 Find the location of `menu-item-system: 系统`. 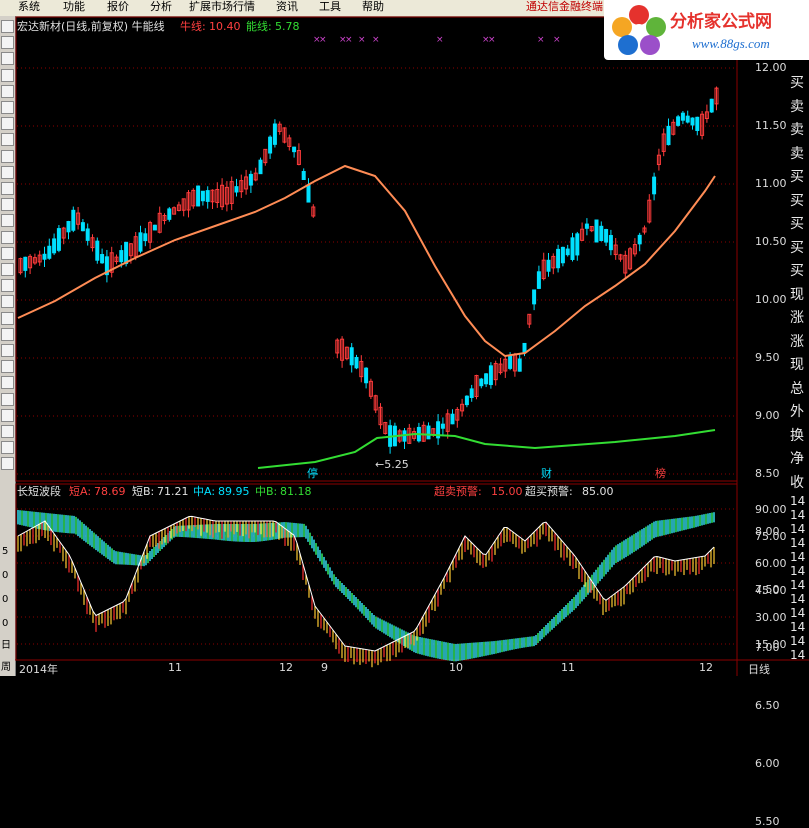

menu-item-system: 系统 is located at coordinates (29, 7).